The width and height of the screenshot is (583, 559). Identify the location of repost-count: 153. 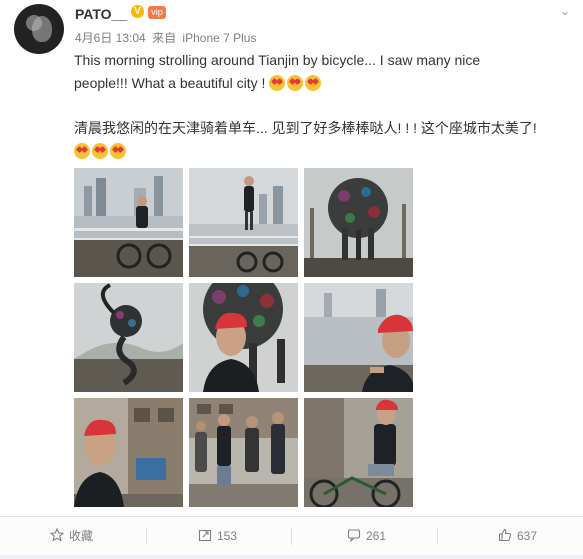
(227, 536).